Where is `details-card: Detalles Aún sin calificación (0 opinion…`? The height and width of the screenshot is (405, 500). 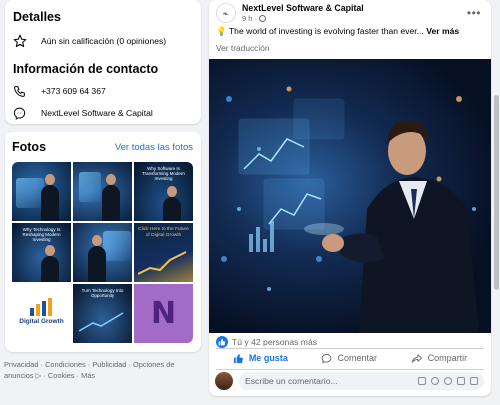
details-card: Detalles Aún sin calificación (0 opinion… is located at coordinates (103, 62).